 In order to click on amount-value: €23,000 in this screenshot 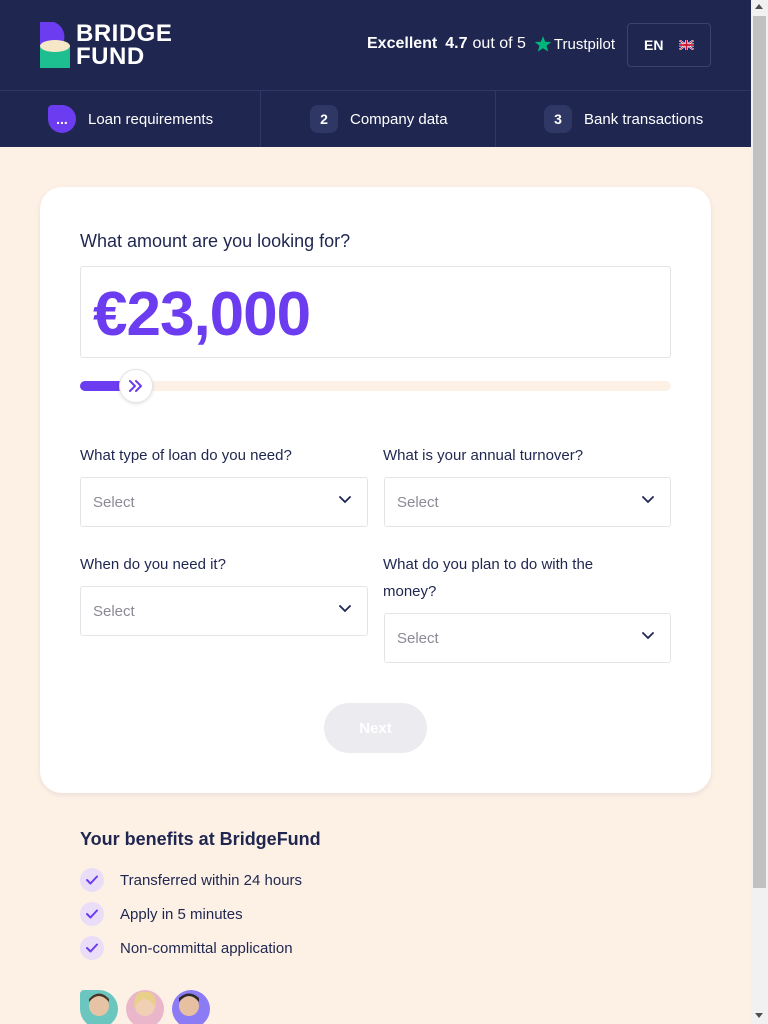, I will do `click(202, 314)`.